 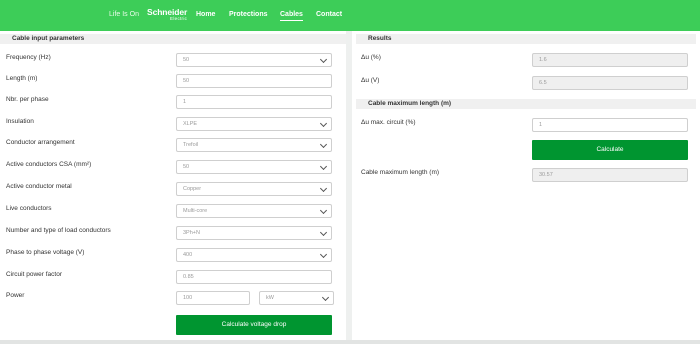 I want to click on power-label: Power, so click(x=15, y=295).